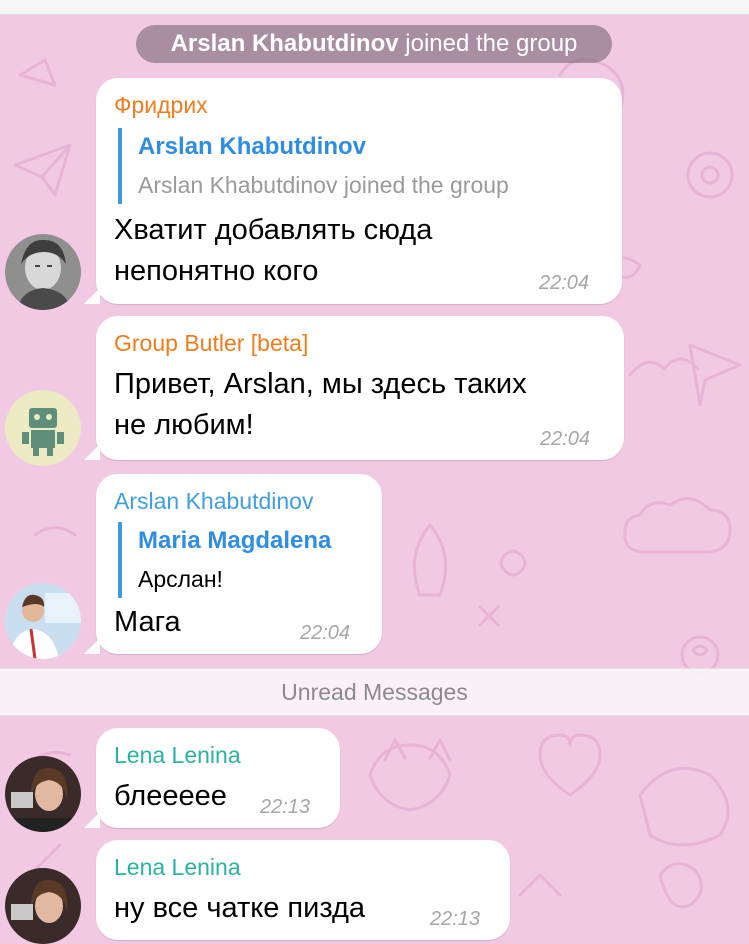 Image resolution: width=749 pixels, height=944 pixels. Describe the element at coordinates (374, 692) in the screenshot. I see `unread-messages-divider: Unread Messages` at that location.